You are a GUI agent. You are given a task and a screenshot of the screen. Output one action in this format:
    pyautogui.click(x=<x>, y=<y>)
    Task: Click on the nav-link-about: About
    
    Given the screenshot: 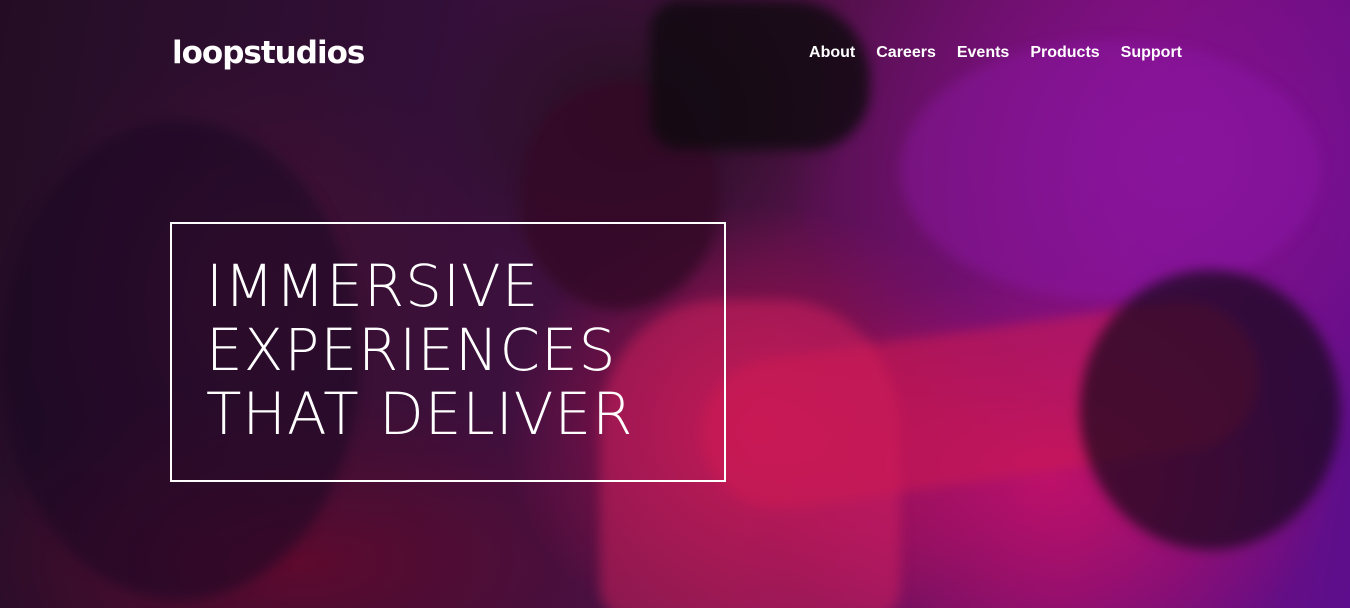 What is the action you would take?
    pyautogui.click(x=832, y=53)
    